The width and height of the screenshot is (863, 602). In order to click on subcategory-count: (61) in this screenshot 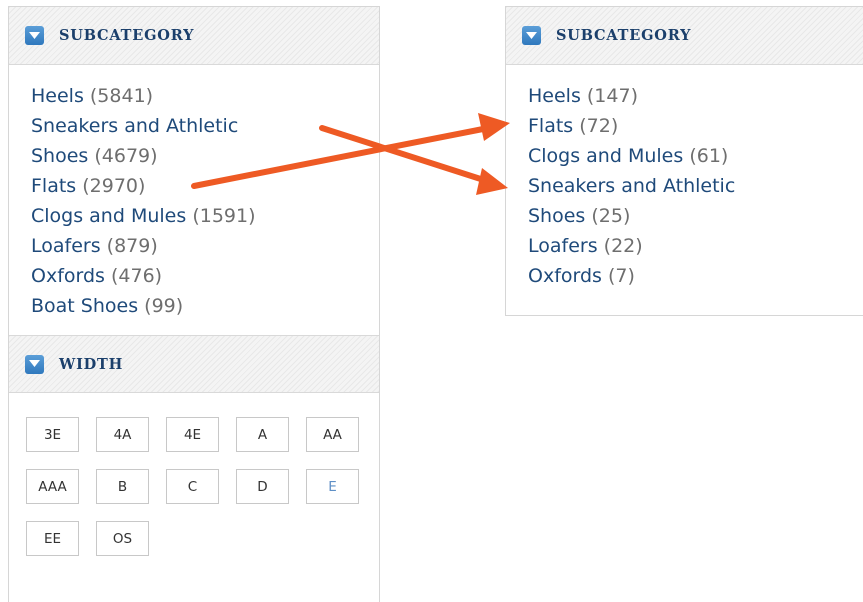, I will do `click(709, 156)`.